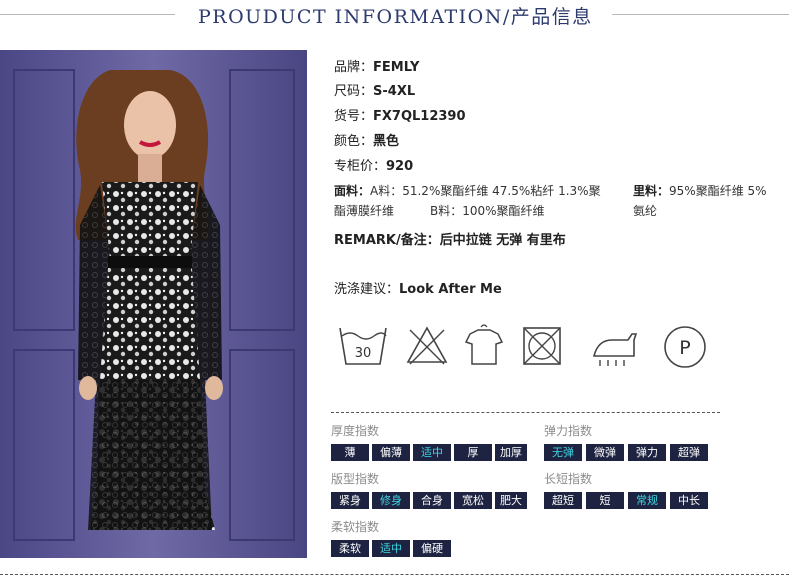 The image size is (789, 583). What do you see at coordinates (350, 452) in the screenshot?
I see `thickness-option: 薄` at bounding box center [350, 452].